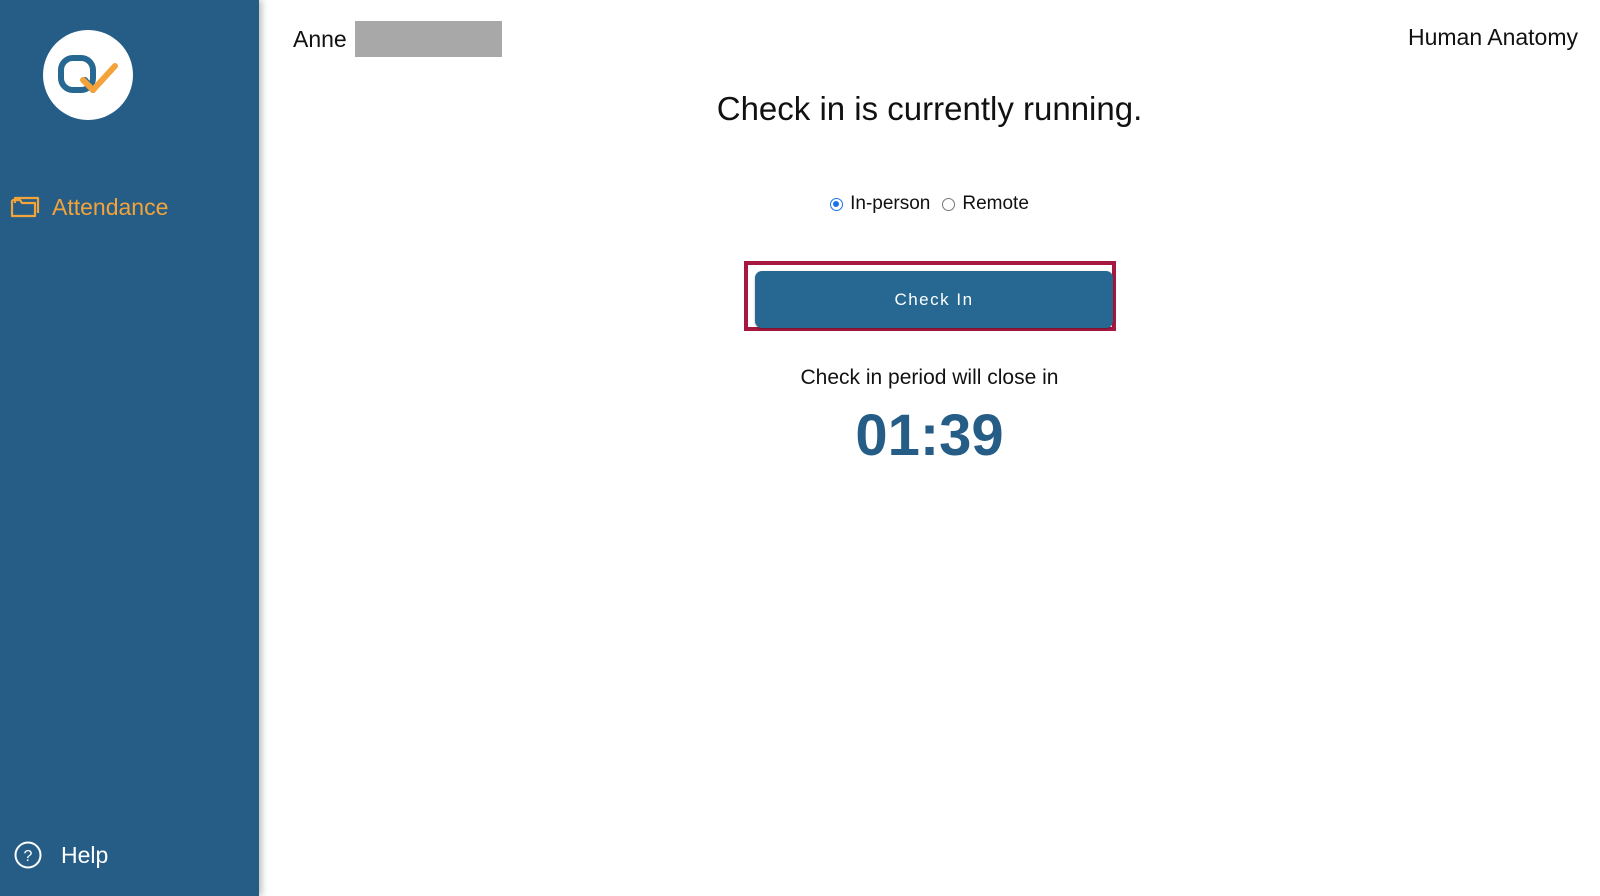  I want to click on quiz-check-logo-icon, so click(88, 74).